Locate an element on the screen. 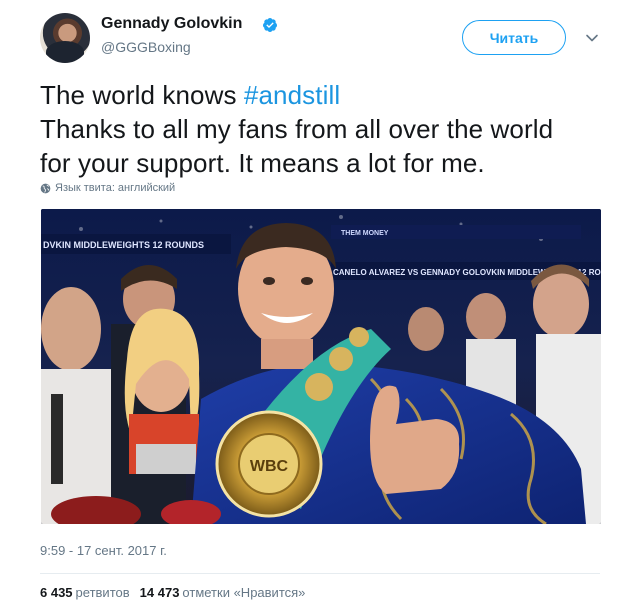 The image size is (637, 612). divider is located at coordinates (320, 573).